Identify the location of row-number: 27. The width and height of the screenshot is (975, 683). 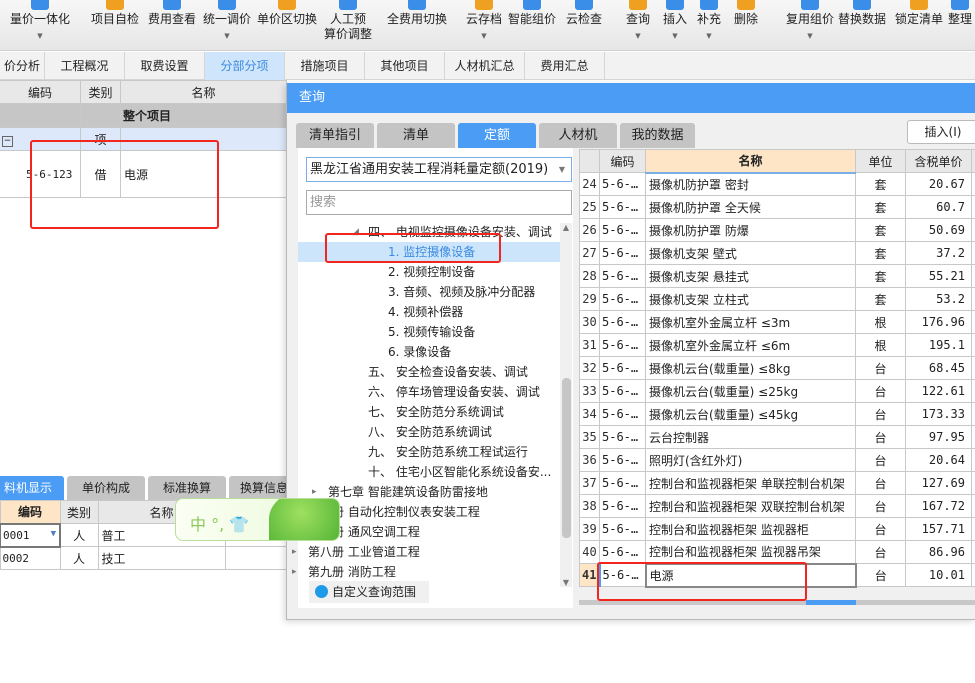
(589, 253).